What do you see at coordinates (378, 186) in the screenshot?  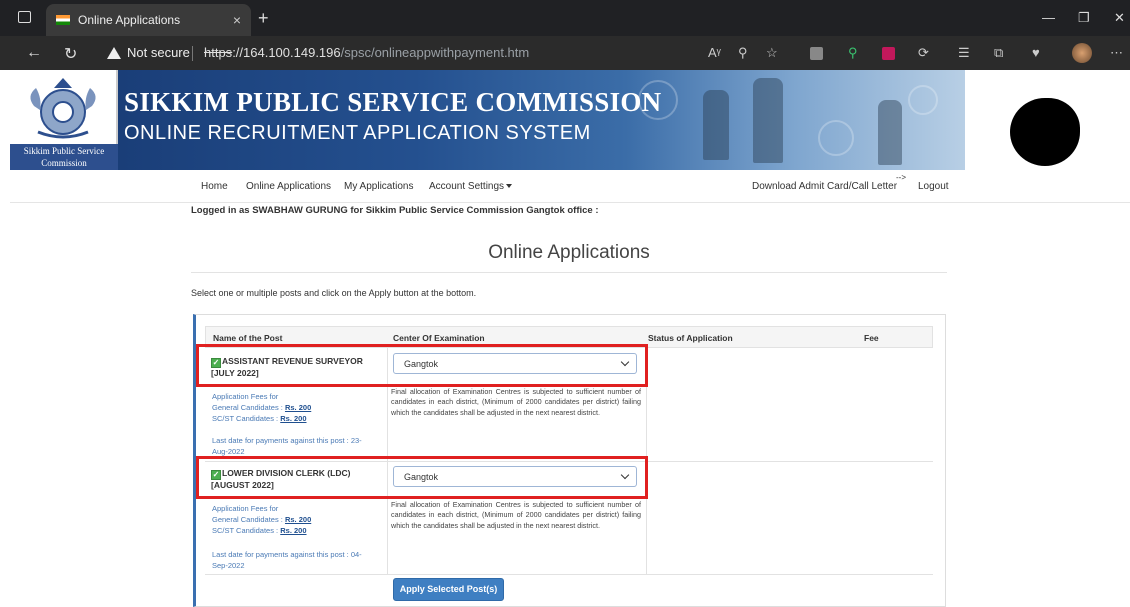 I see `nav-my-applications: My Applications` at bounding box center [378, 186].